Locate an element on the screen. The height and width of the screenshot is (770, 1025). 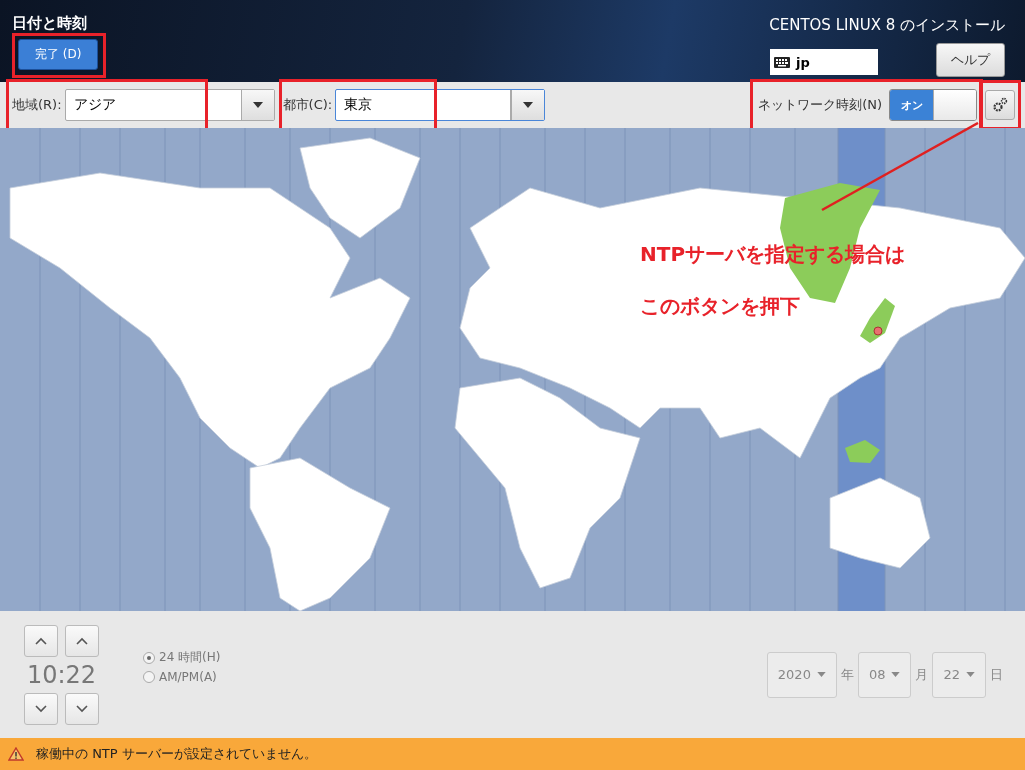
settings-button is located at coordinates (1000, 105).